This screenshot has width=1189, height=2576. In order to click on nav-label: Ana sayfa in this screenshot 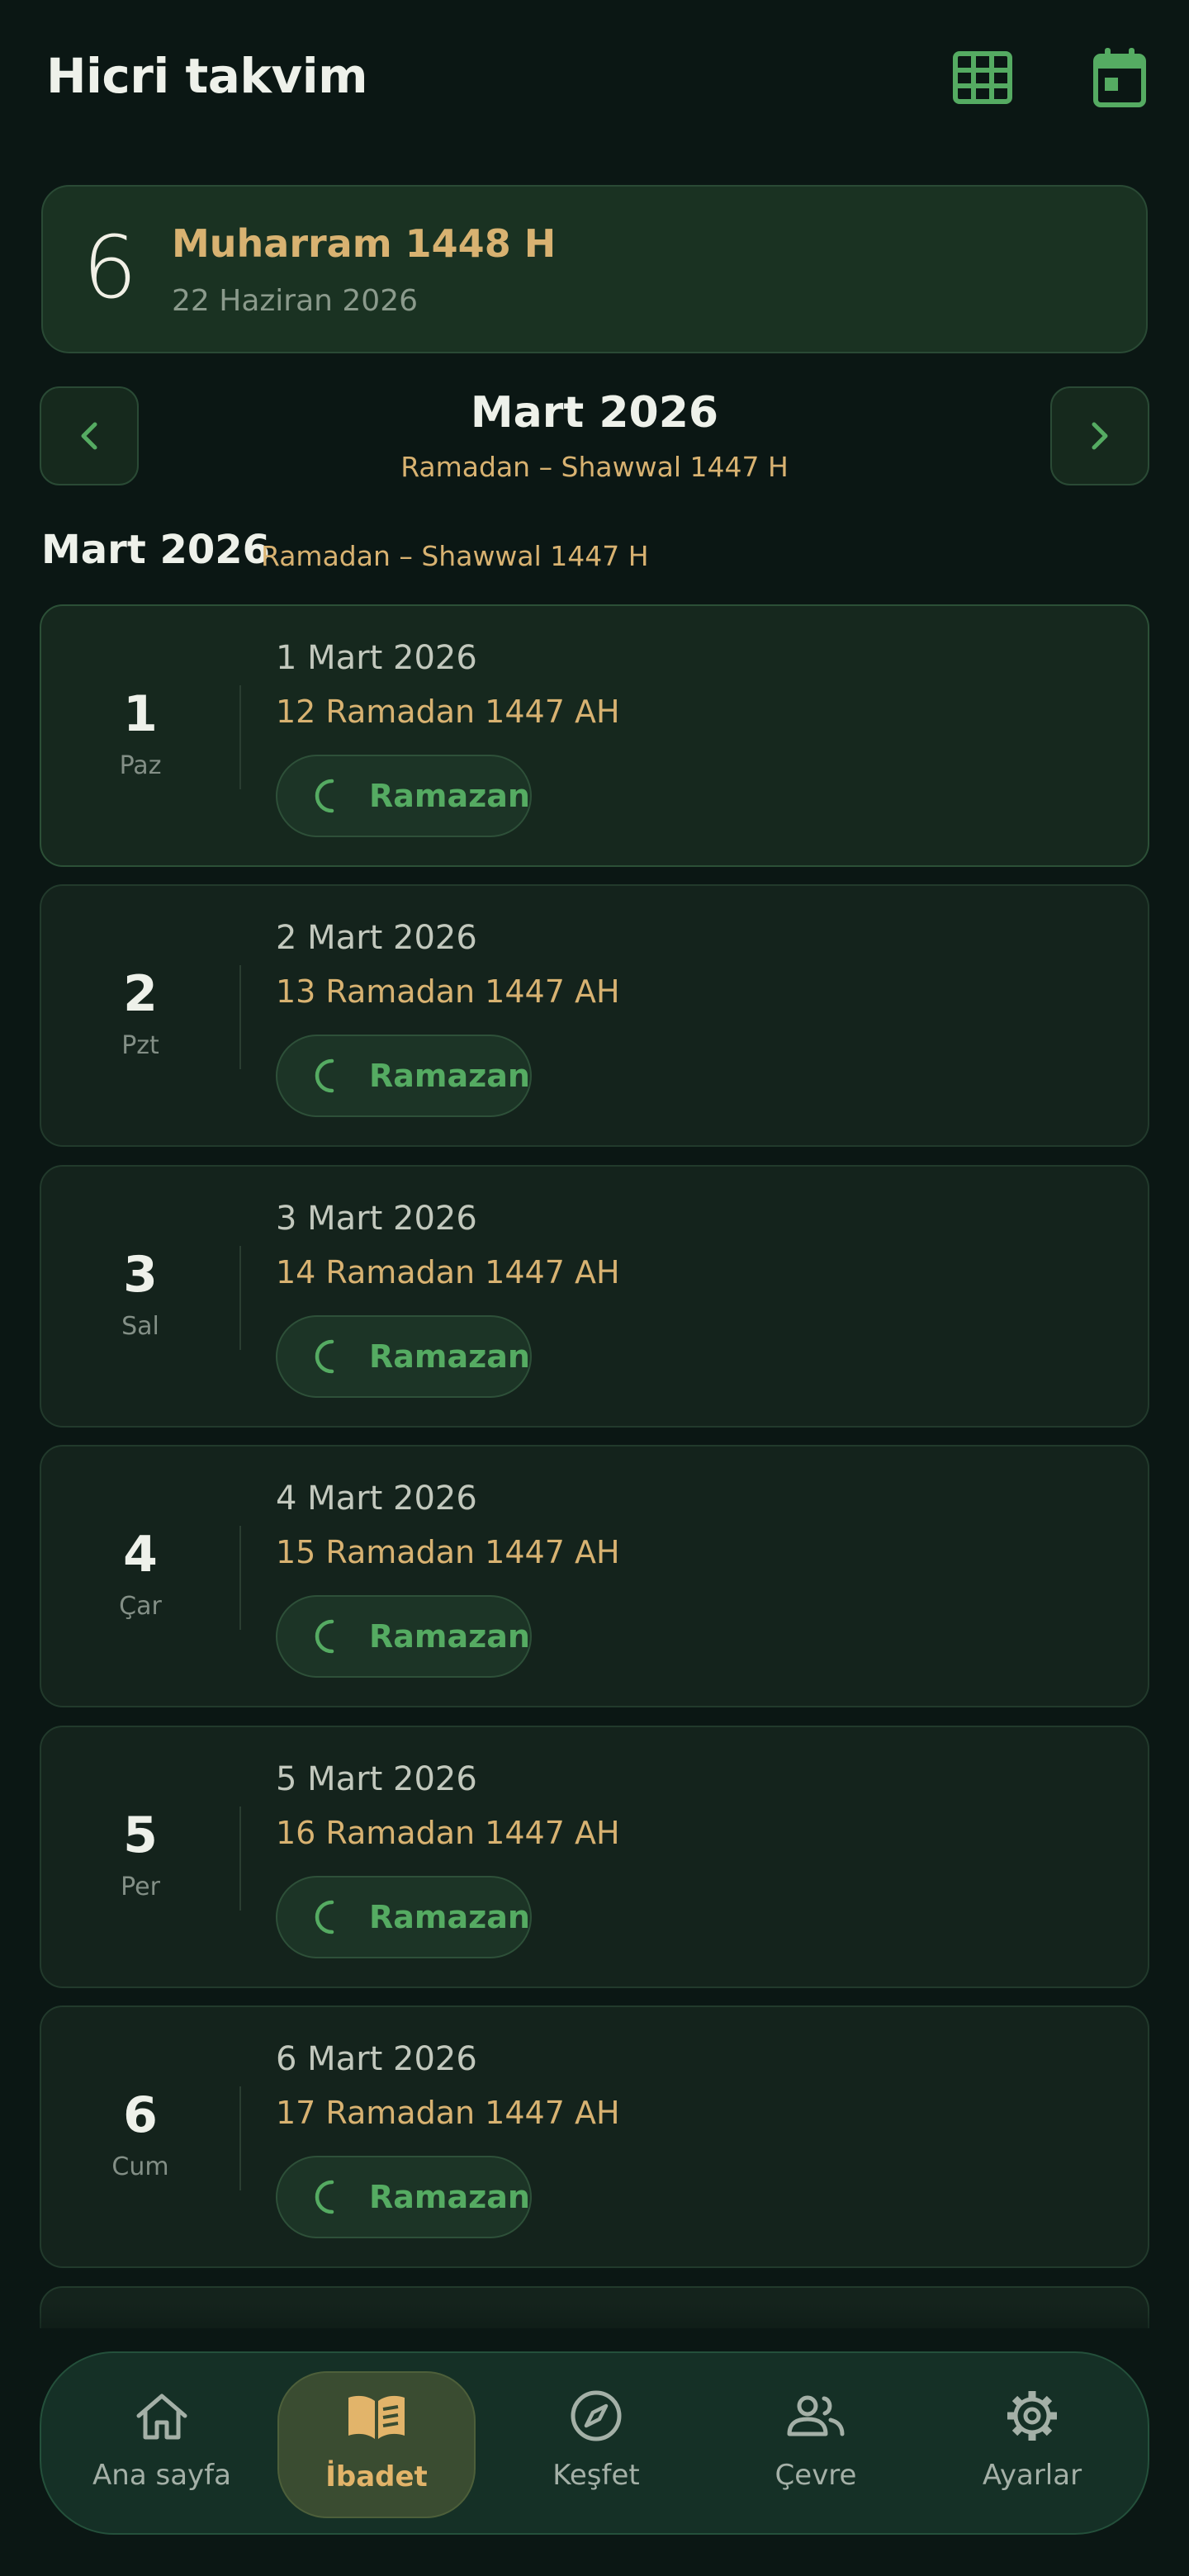, I will do `click(161, 2475)`.